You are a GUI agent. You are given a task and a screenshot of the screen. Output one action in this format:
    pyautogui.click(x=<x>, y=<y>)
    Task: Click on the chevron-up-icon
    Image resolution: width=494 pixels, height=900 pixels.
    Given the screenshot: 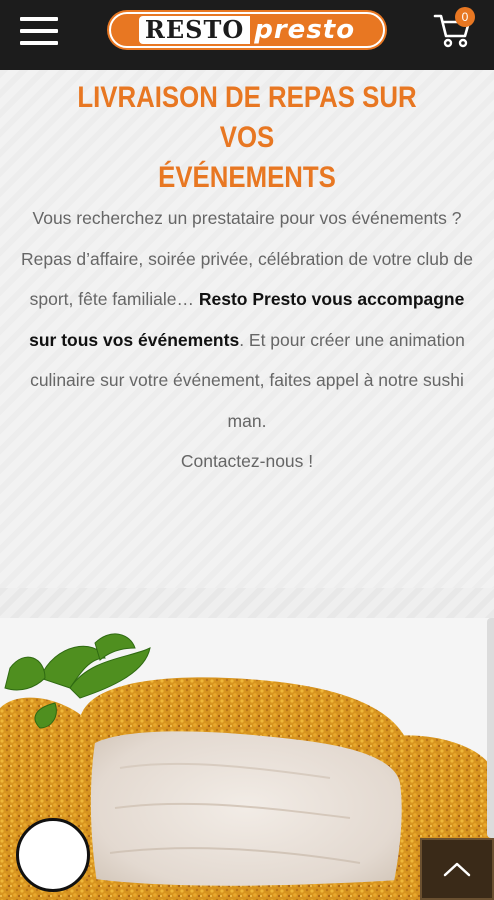 What is the action you would take?
    pyautogui.click(x=457, y=869)
    